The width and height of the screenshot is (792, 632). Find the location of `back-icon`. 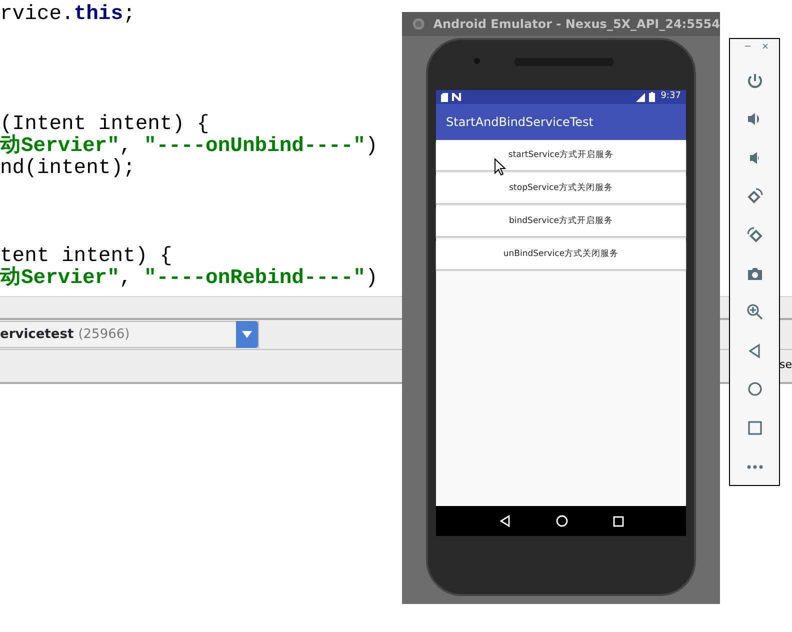

back-icon is located at coordinates (504, 521).